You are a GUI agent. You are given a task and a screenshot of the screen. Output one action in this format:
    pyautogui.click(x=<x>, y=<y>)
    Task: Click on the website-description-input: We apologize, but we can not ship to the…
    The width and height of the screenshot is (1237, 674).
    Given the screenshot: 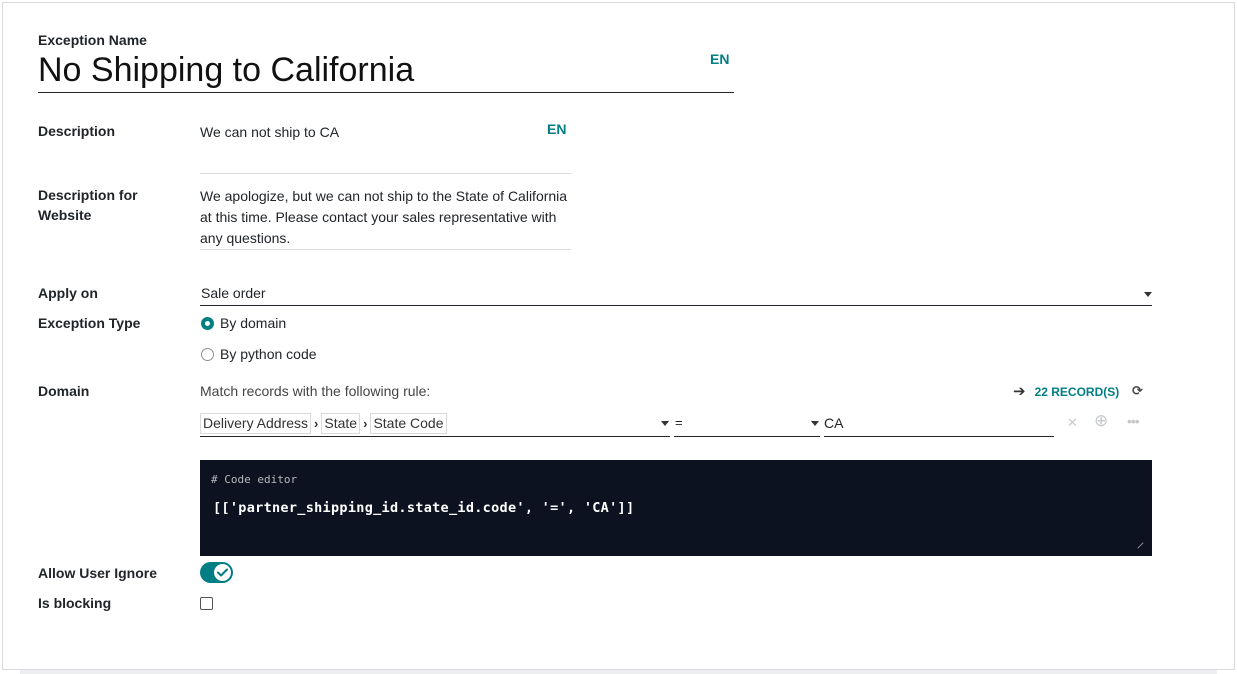 What is the action you would take?
    pyautogui.click(x=385, y=218)
    